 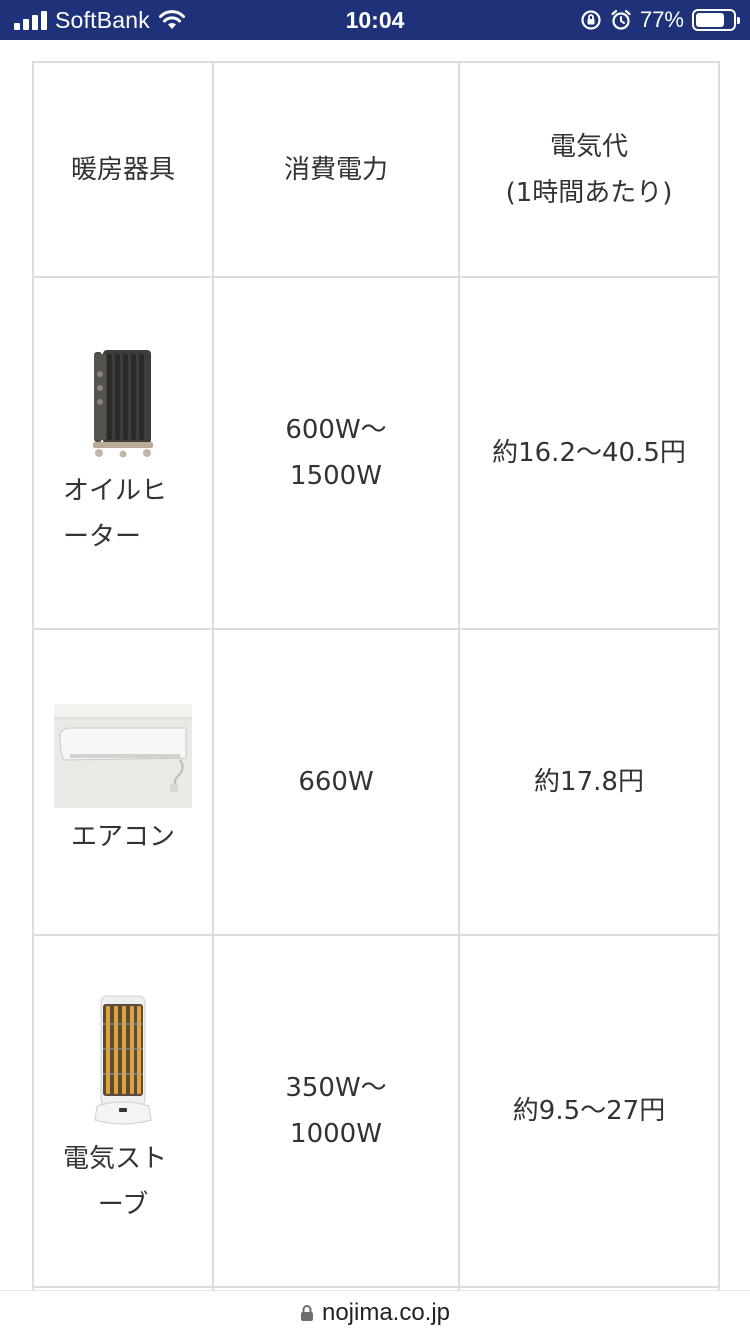 What do you see at coordinates (386, 1313) in the screenshot?
I see `url-domain: nojima.co.jp` at bounding box center [386, 1313].